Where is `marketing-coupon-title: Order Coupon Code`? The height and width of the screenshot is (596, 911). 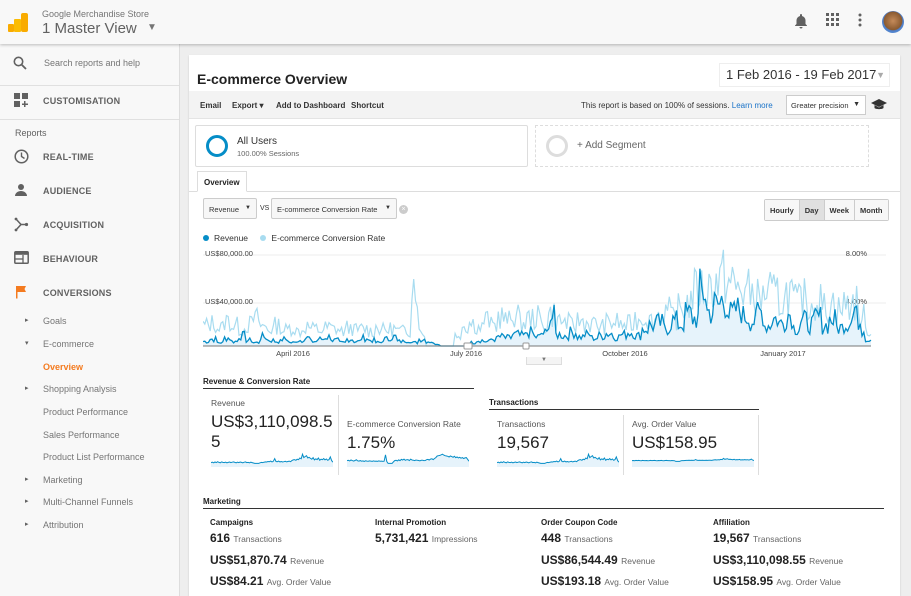 marketing-coupon-title: Order Coupon Code is located at coordinates (579, 522).